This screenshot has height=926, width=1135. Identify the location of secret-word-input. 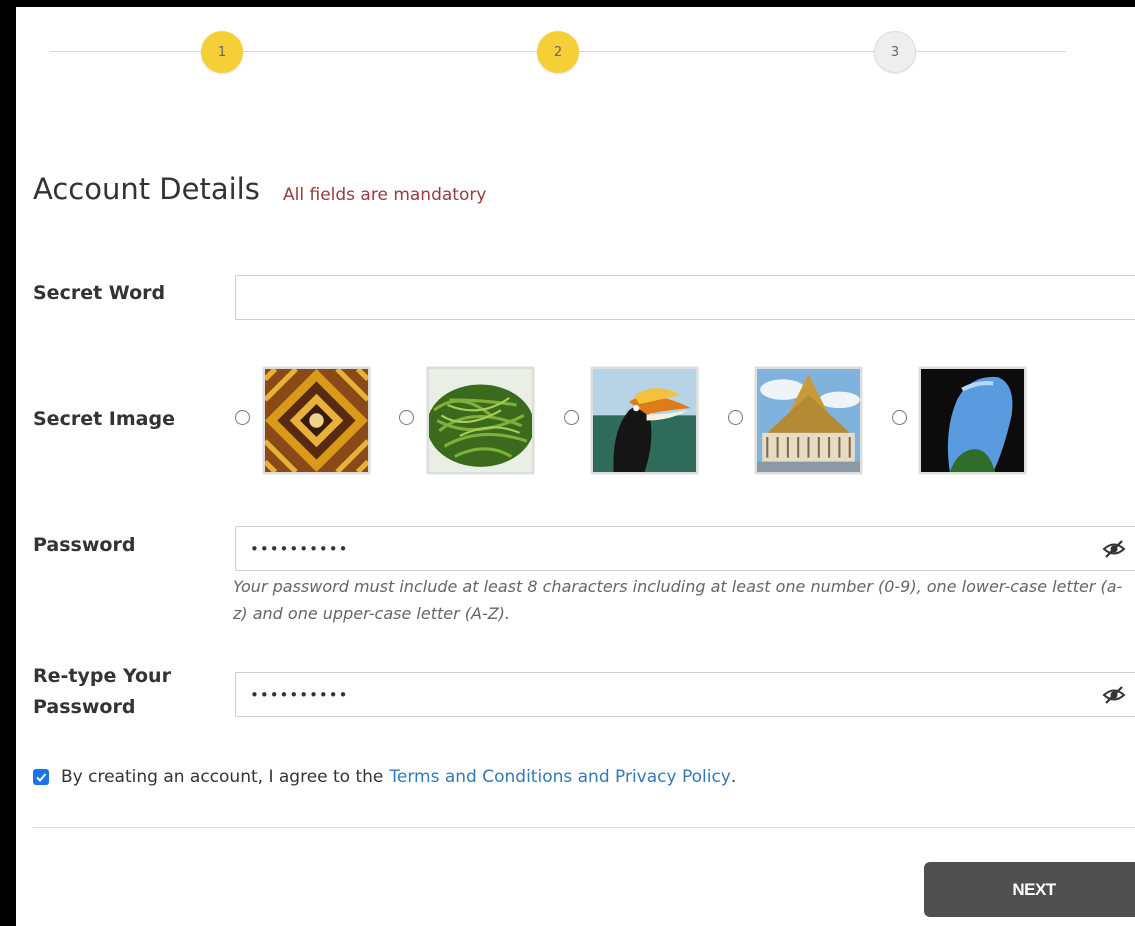
(685, 297).